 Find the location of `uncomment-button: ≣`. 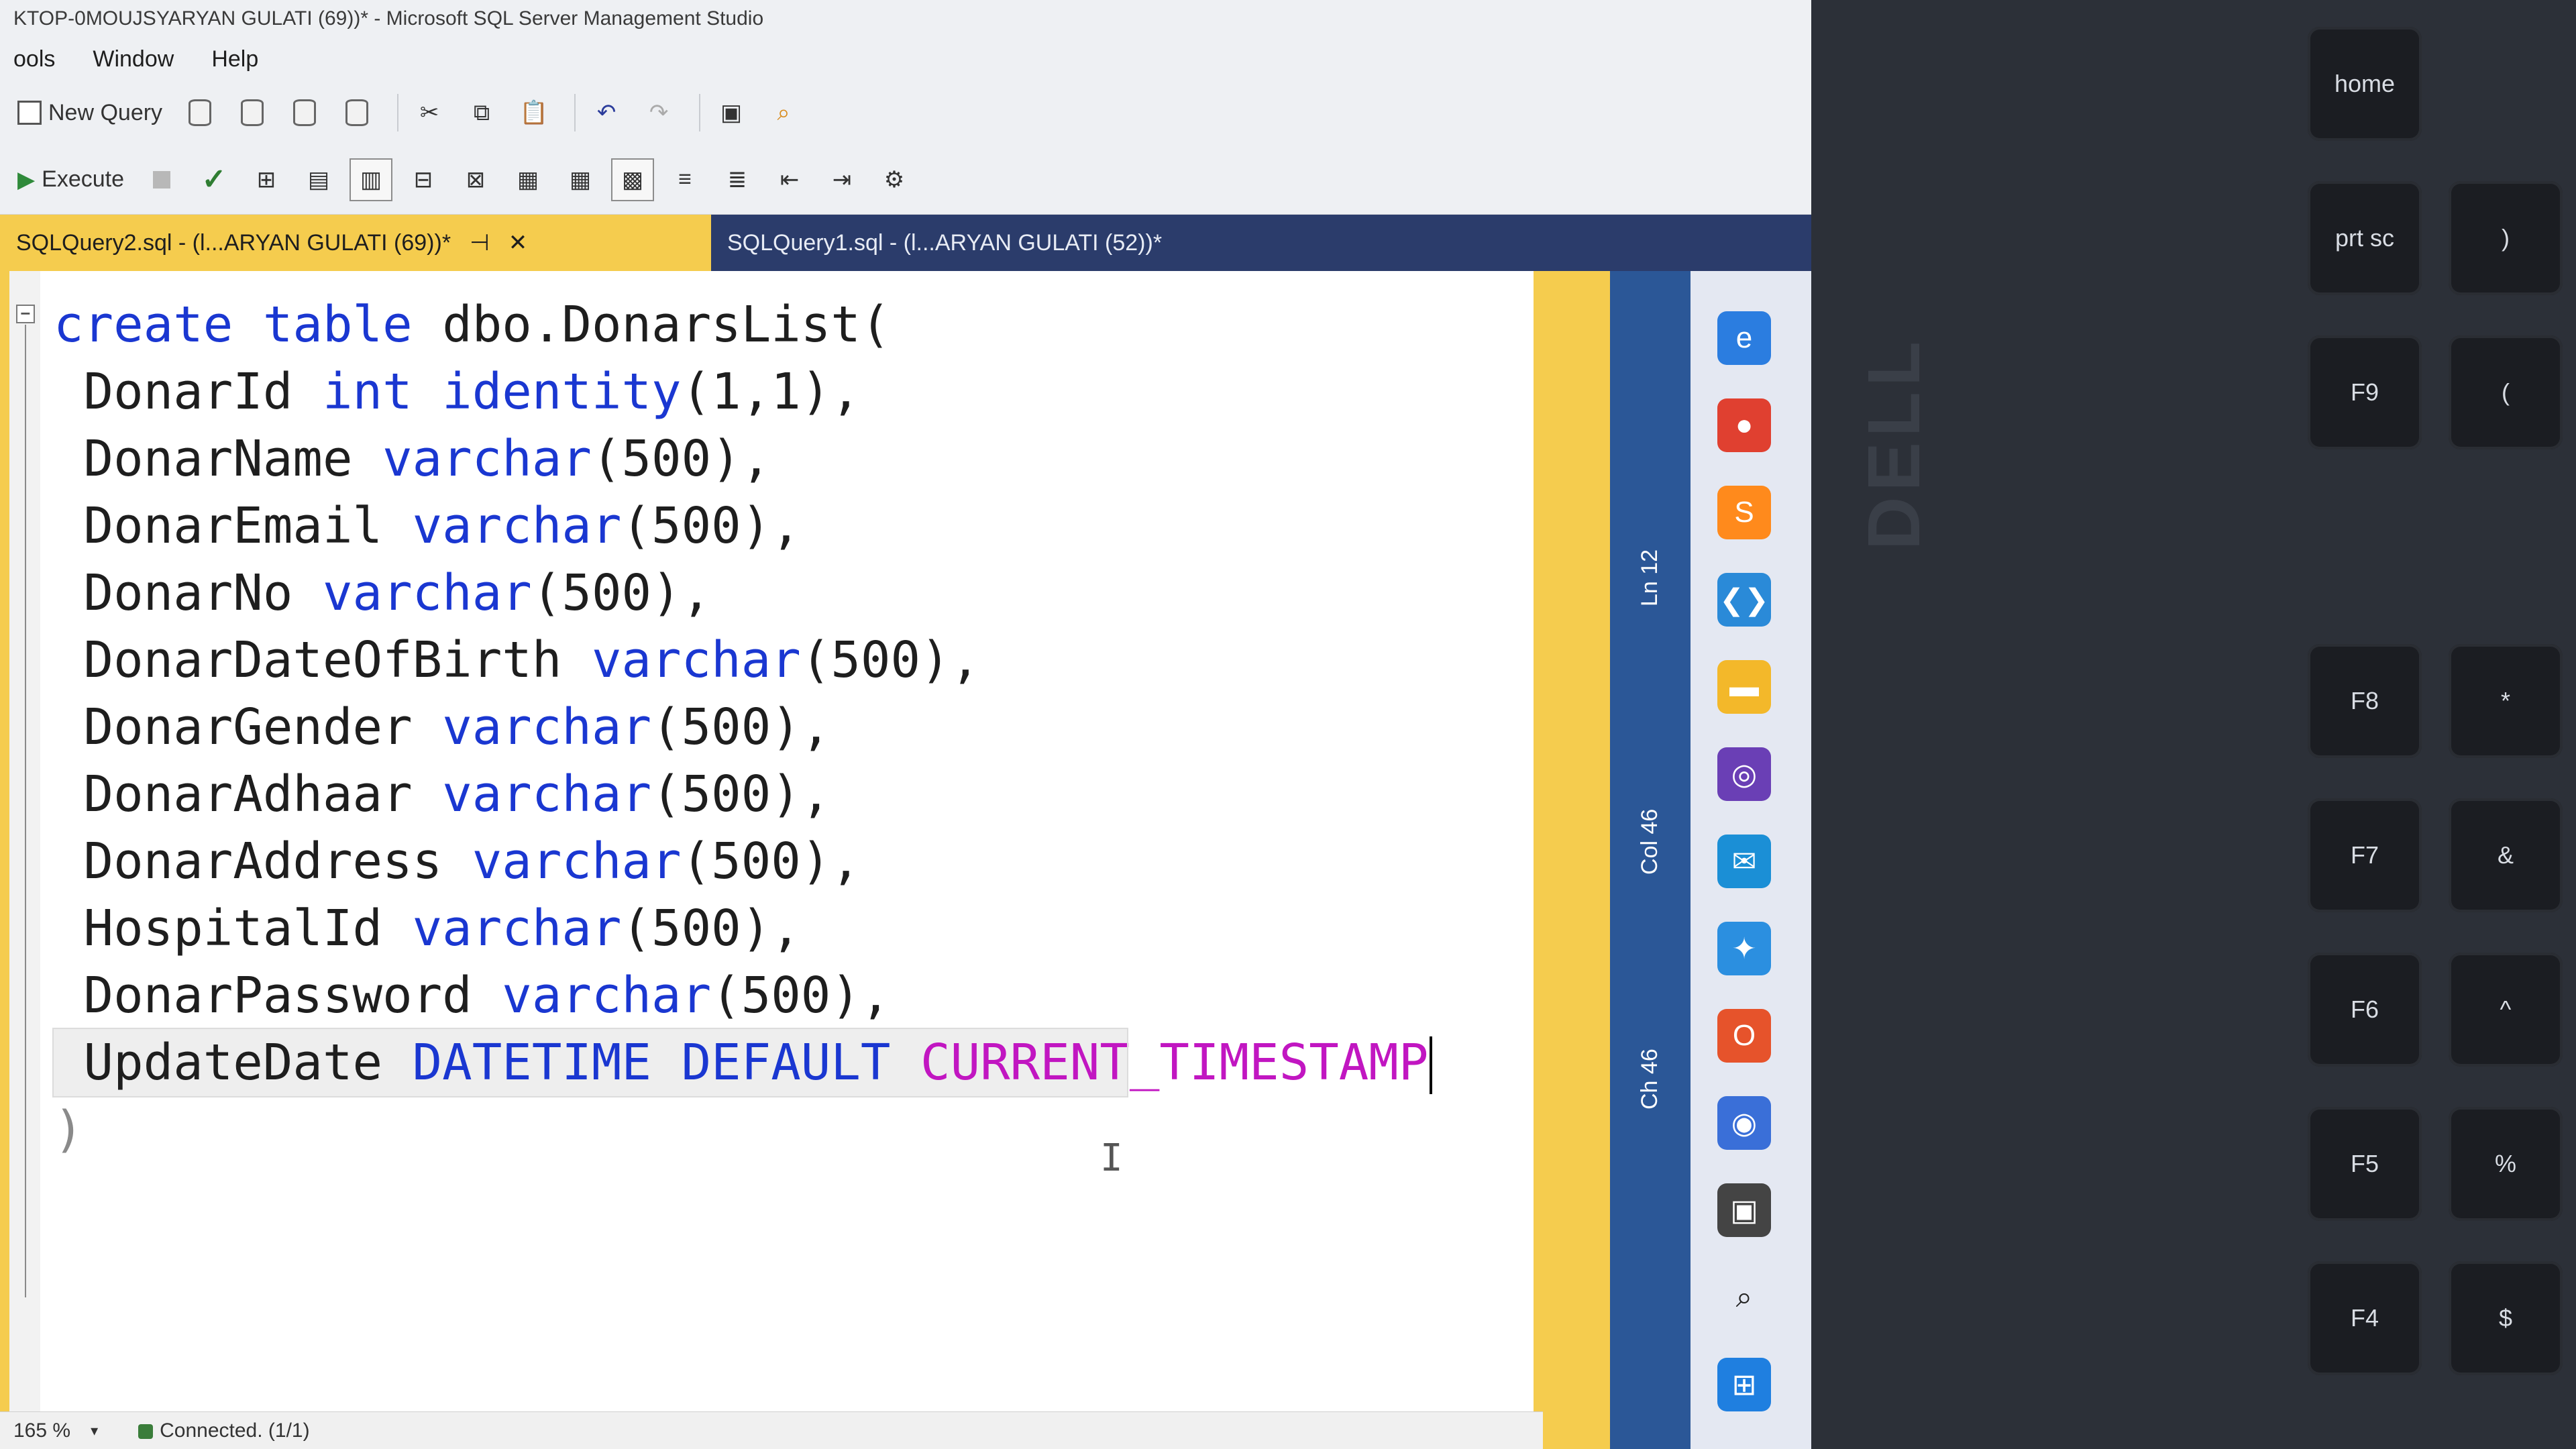

uncomment-button: ≣ is located at coordinates (737, 179).